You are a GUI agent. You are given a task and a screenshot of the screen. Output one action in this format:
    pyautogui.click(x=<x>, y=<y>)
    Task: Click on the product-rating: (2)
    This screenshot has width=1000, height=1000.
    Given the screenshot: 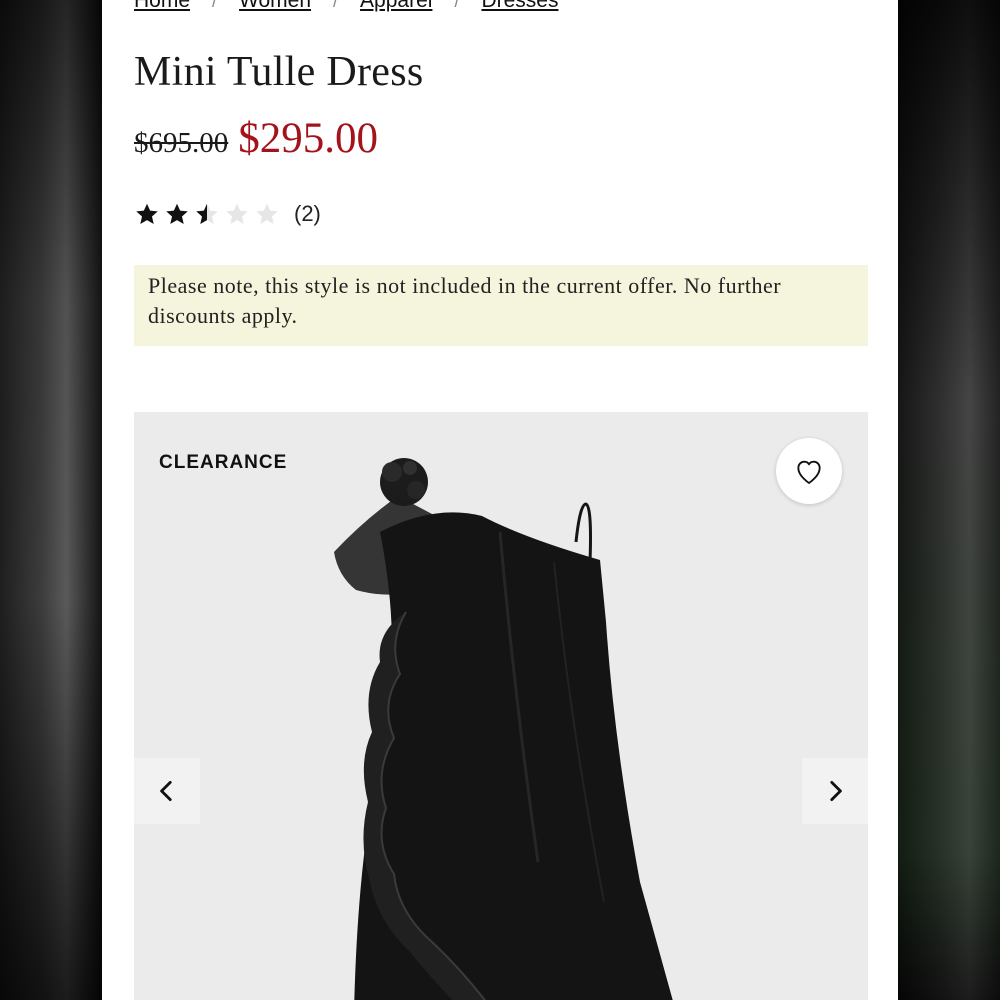 What is the action you would take?
    pyautogui.click(x=227, y=214)
    